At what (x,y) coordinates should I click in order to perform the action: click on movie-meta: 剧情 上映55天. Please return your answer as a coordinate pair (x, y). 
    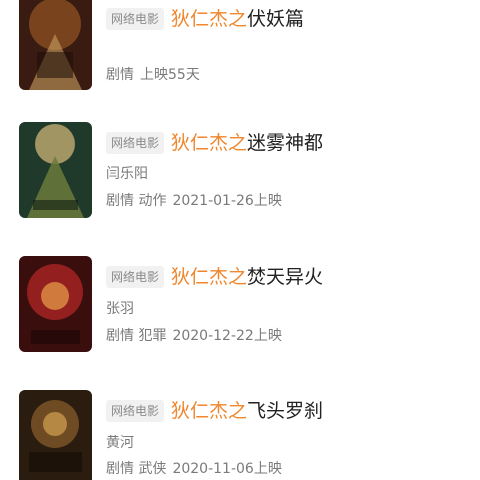
    Looking at the image, I should click on (153, 75).